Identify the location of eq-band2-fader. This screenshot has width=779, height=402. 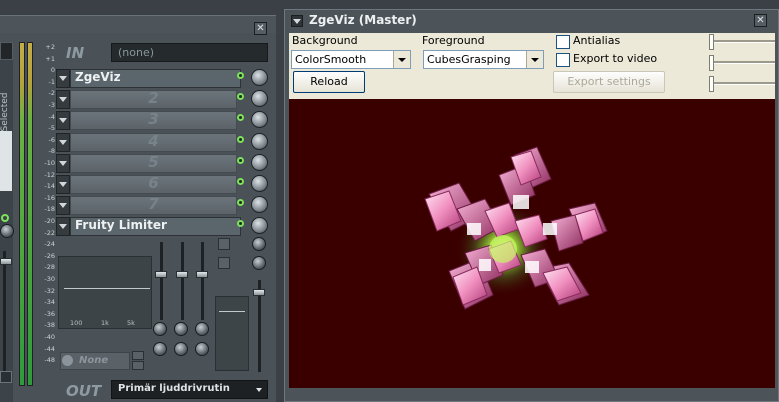
(182, 274).